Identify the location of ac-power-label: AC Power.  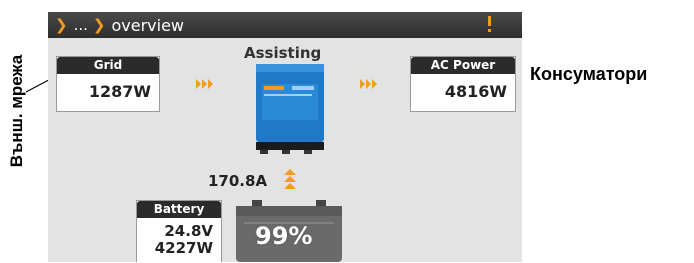
(463, 65).